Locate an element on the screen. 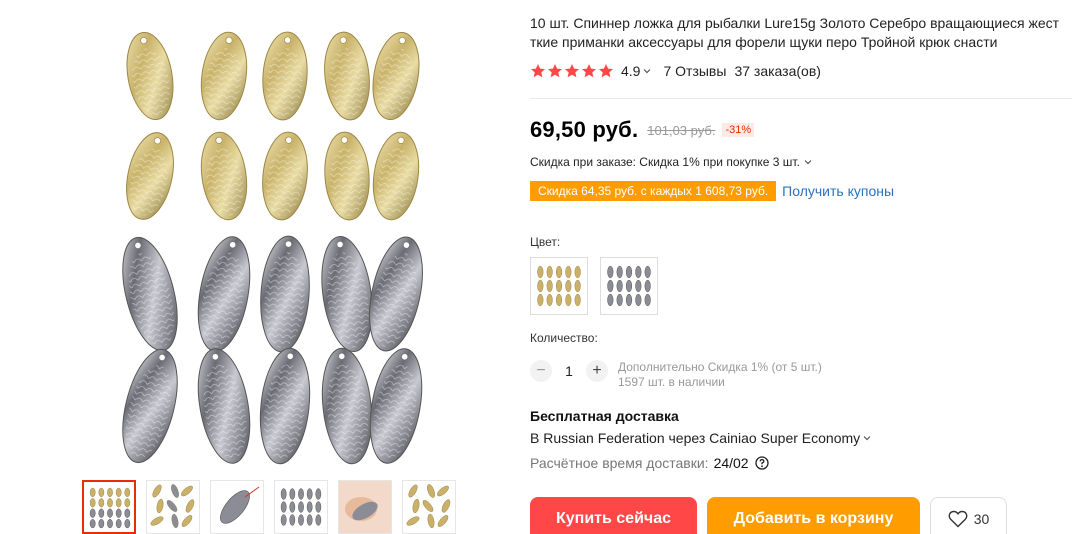  orders-count: 37 заказа(ов) is located at coordinates (777, 71).